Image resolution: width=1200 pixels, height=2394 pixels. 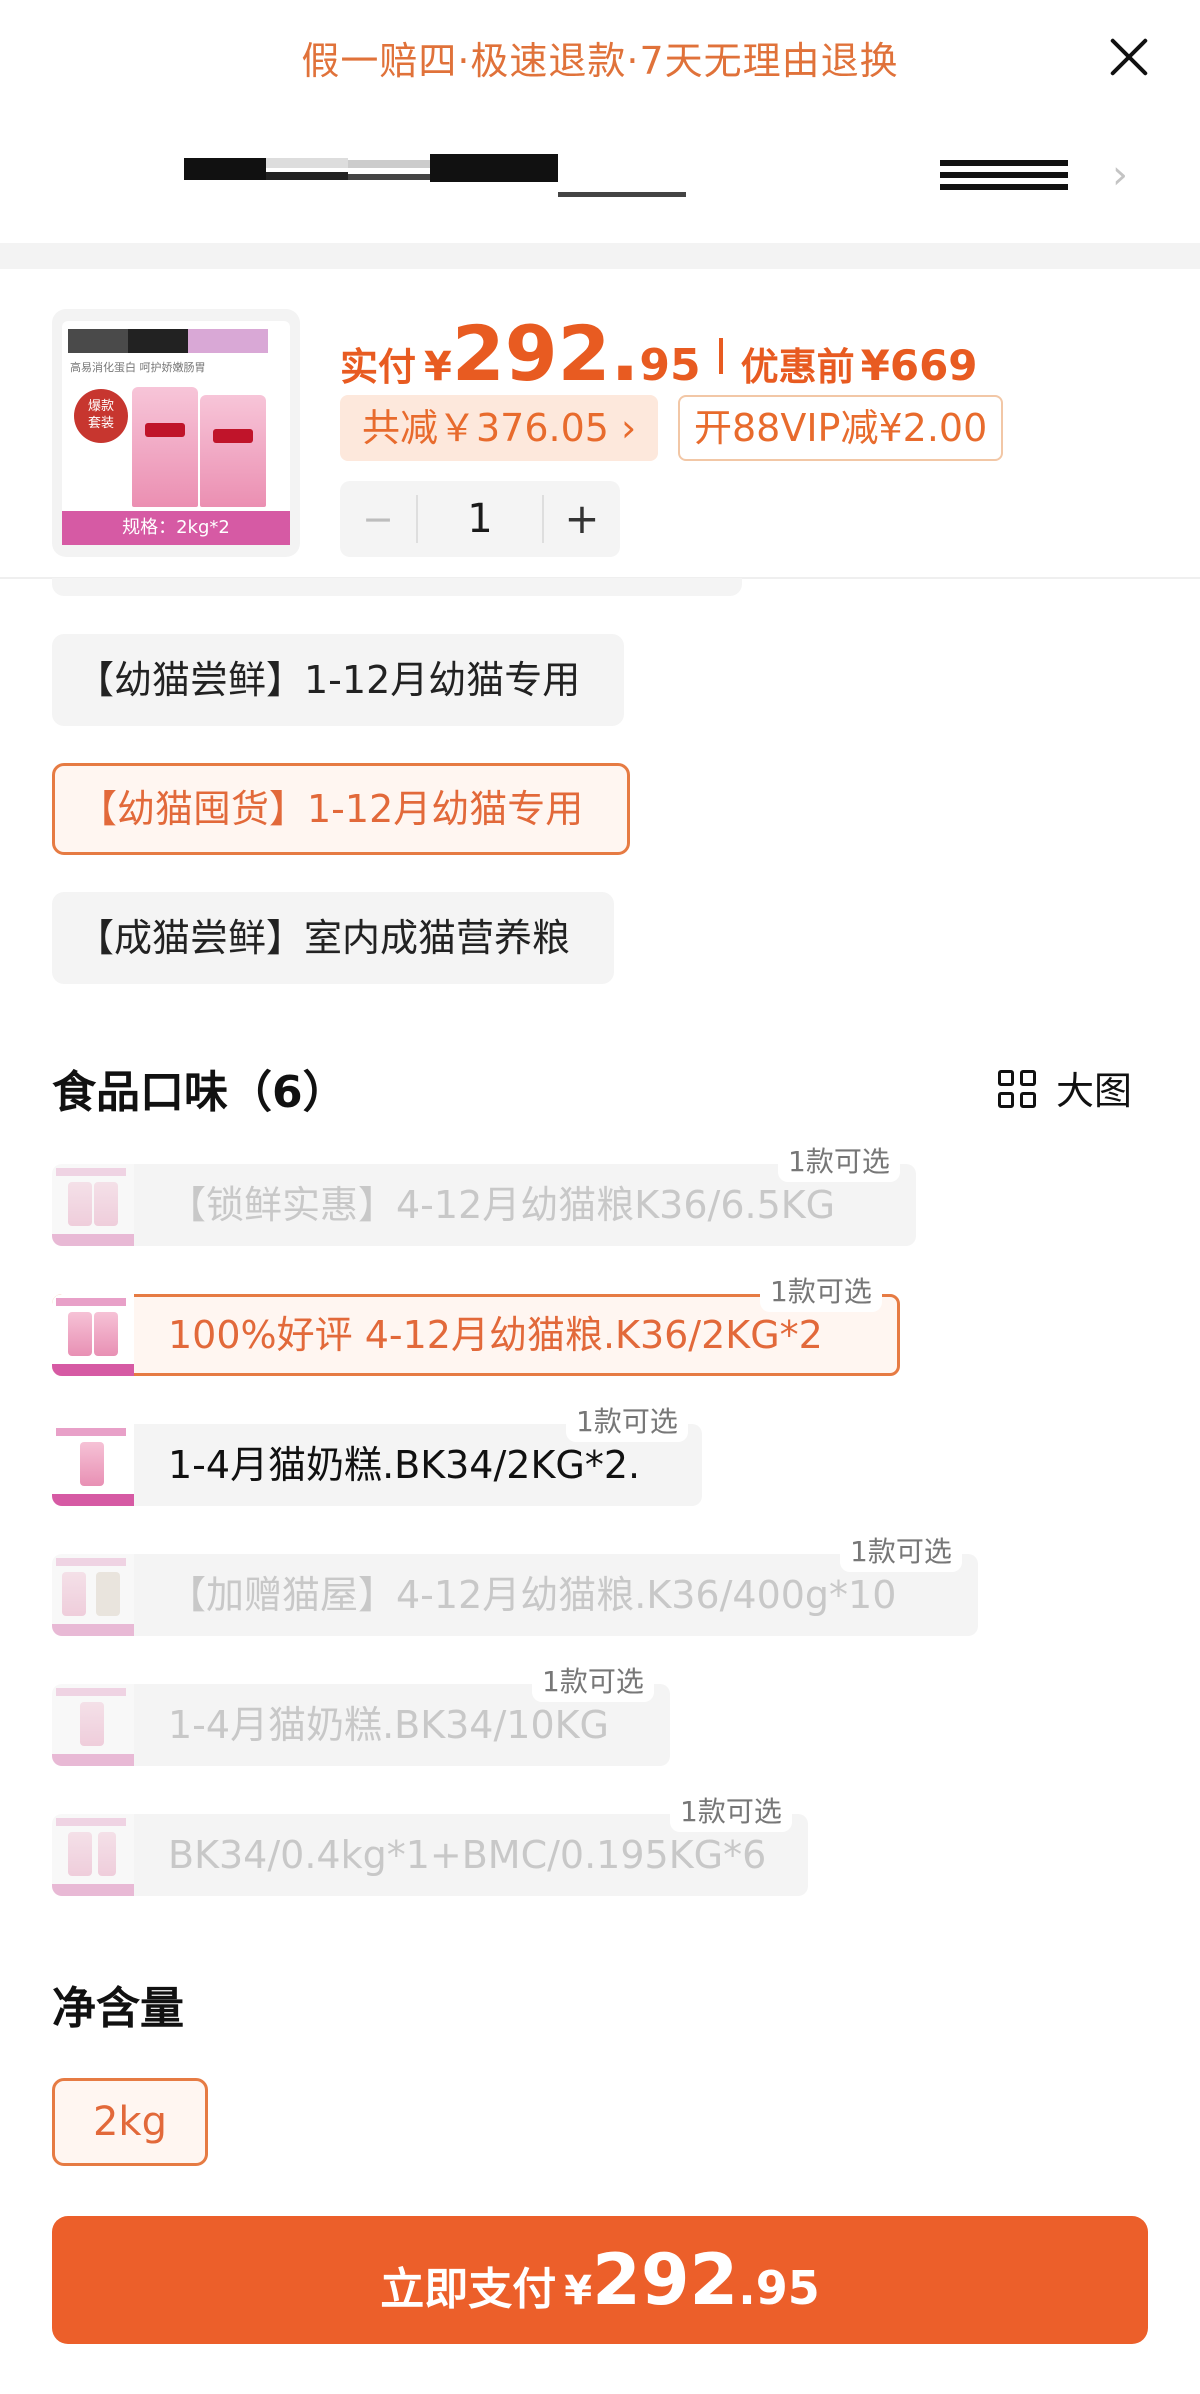 What do you see at coordinates (176, 528) in the screenshot?
I see `thumbnail-spec-tag: 规格：2kg*2` at bounding box center [176, 528].